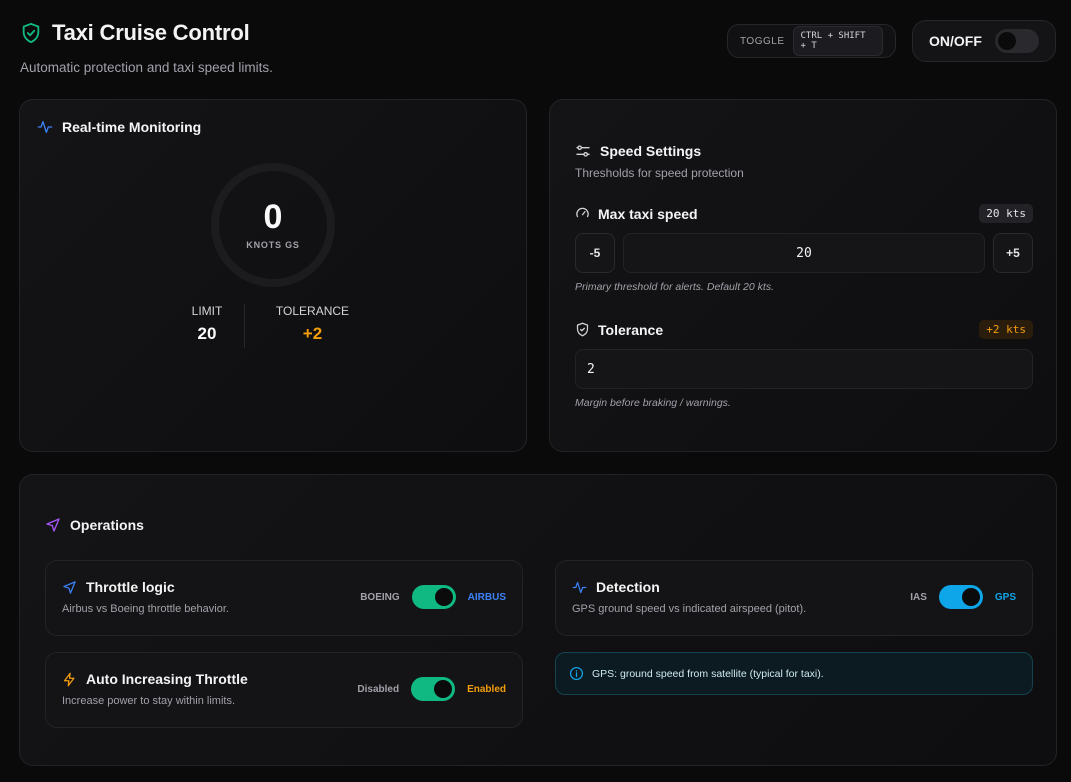 This screenshot has height=782, width=1071. What do you see at coordinates (486, 597) in the screenshot?
I see `airbus-label: AIRBUS` at bounding box center [486, 597].